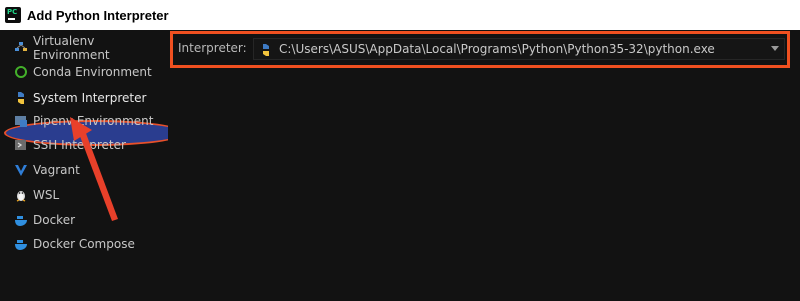 This screenshot has height=301, width=800. I want to click on sidebar-item-label: Pipenv Environment, so click(93, 121).